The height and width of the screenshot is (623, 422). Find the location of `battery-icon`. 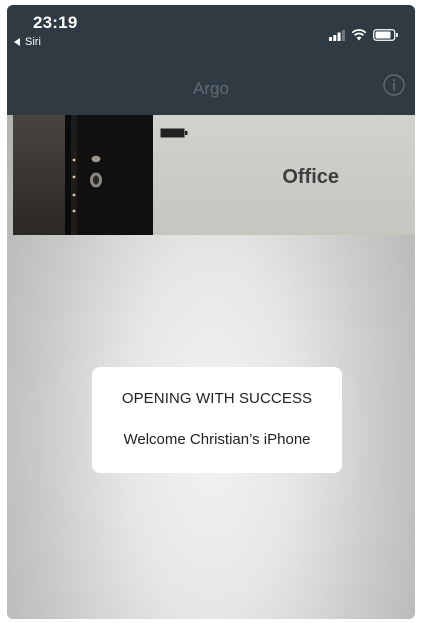

battery-icon is located at coordinates (385, 35).